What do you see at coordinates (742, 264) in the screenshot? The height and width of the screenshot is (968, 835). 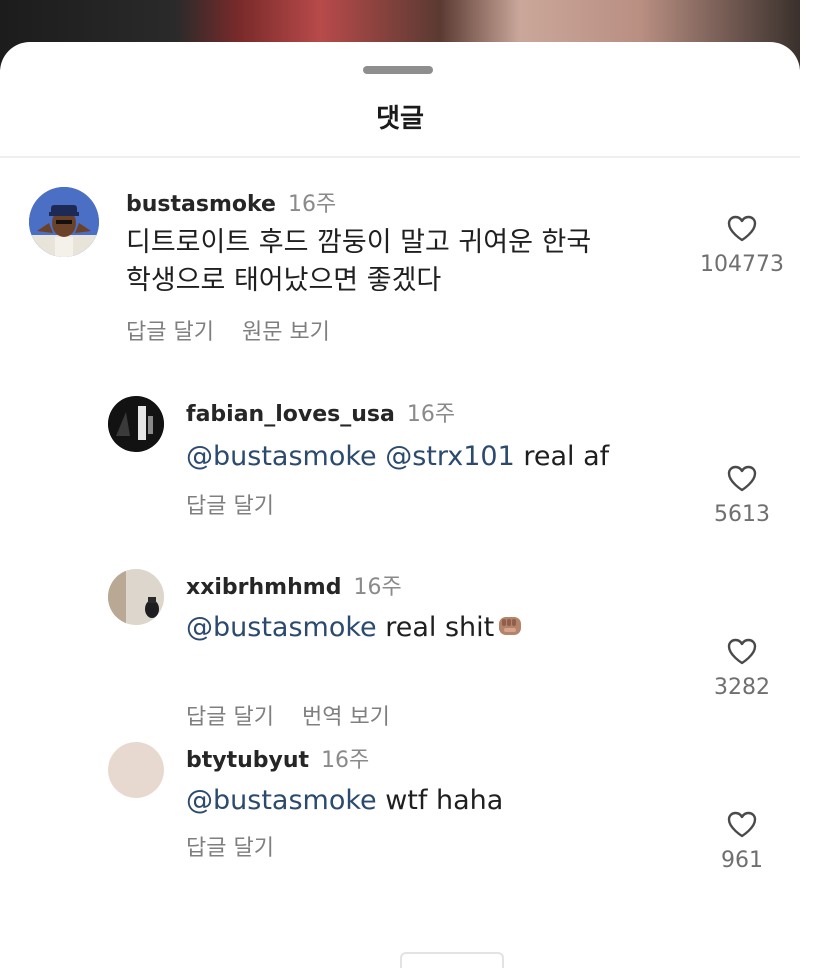 I see `like-count: 104773` at bounding box center [742, 264].